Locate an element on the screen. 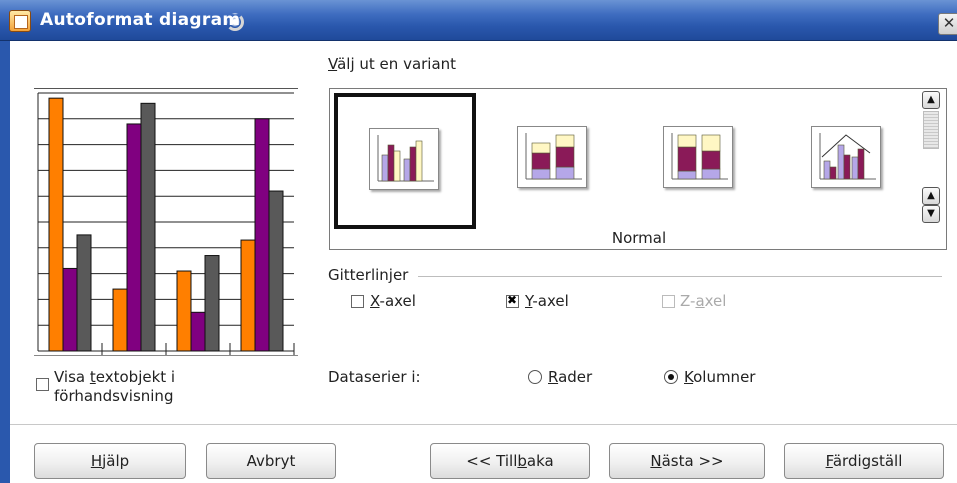 The width and height of the screenshot is (957, 483). scroll-down-icon: ▼ is located at coordinates (931, 214).